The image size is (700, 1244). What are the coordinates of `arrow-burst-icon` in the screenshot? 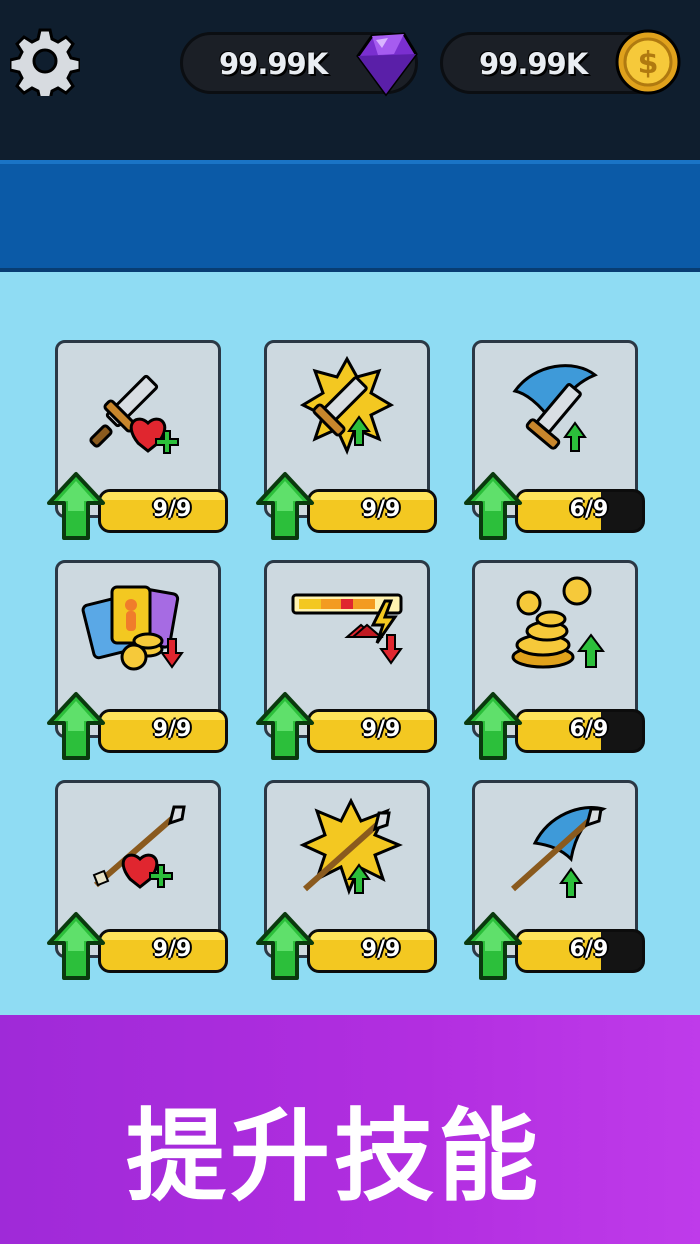 It's located at (351, 846).